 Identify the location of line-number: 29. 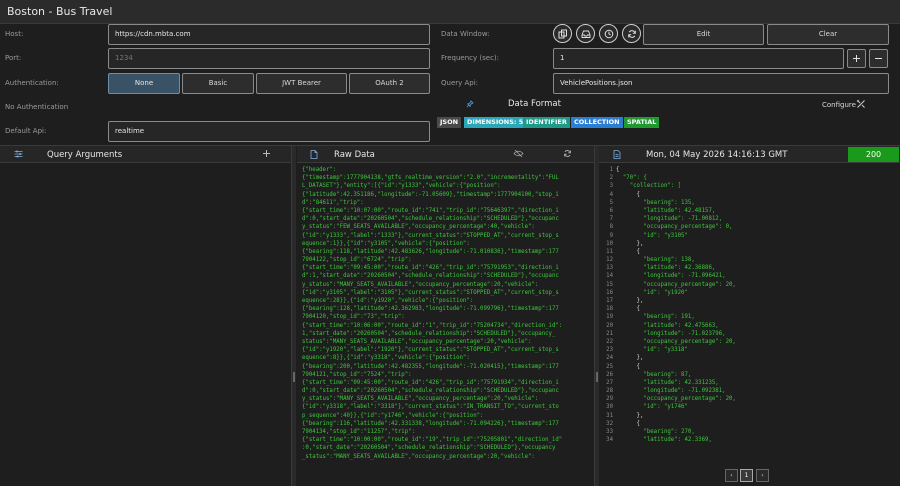
(609, 399).